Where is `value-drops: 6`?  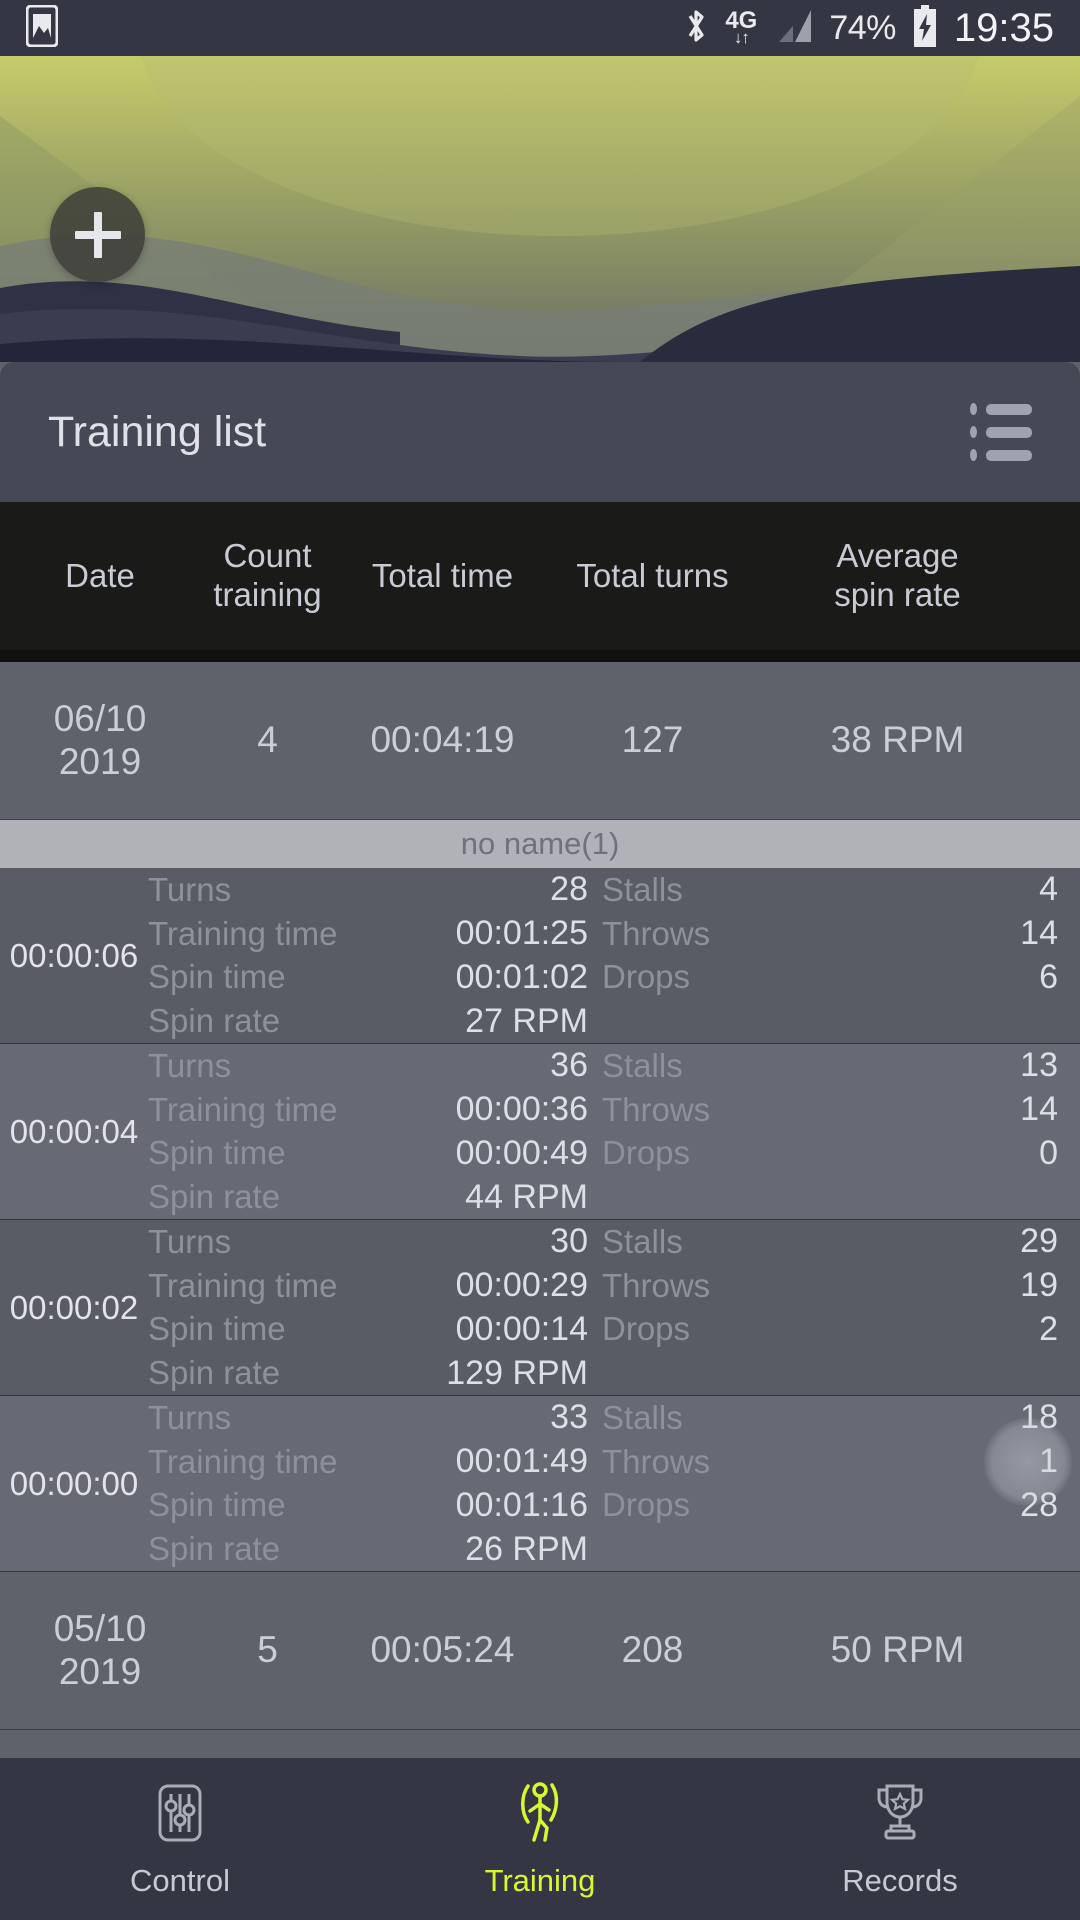 value-drops: 6 is located at coordinates (1048, 976).